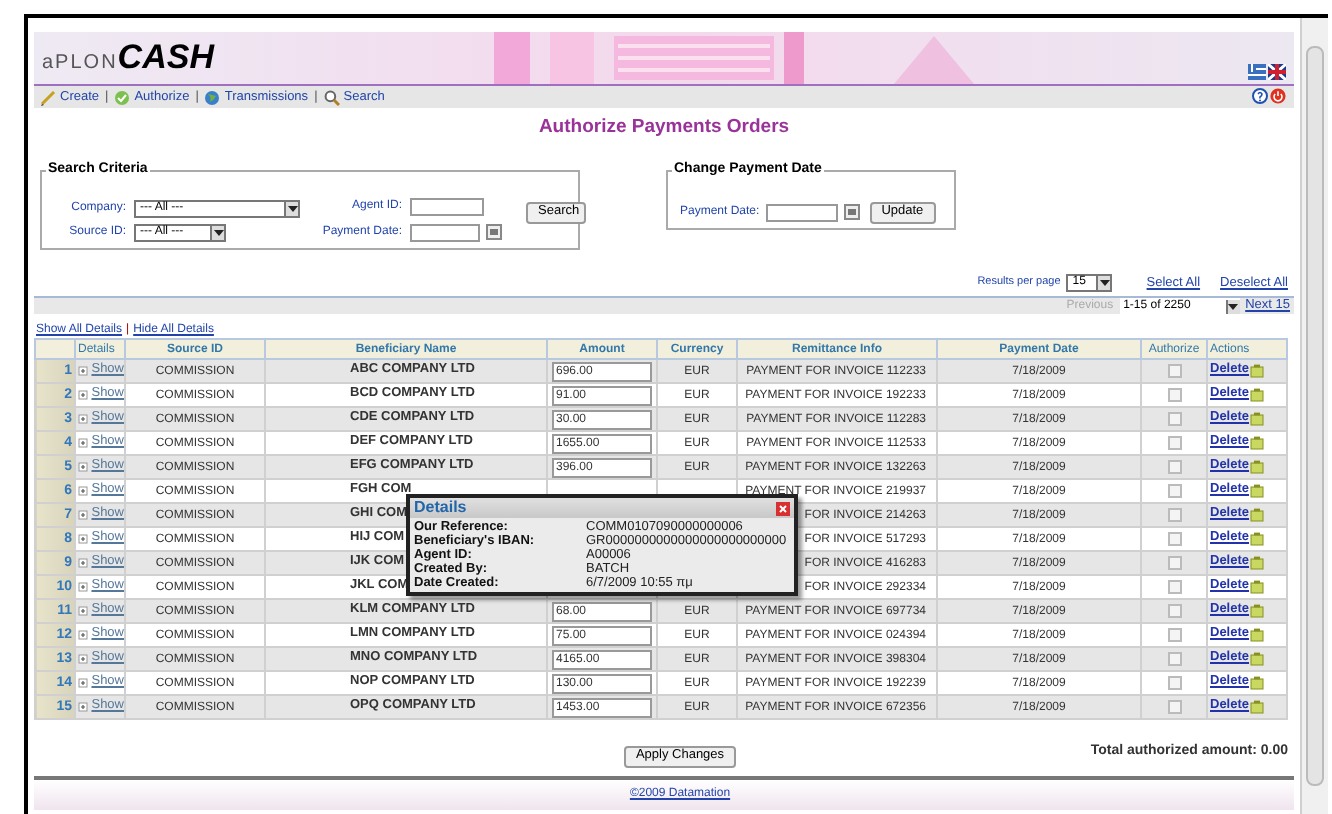 This screenshot has width=1332, height=814. I want to click on pencil-icon, so click(48, 97).